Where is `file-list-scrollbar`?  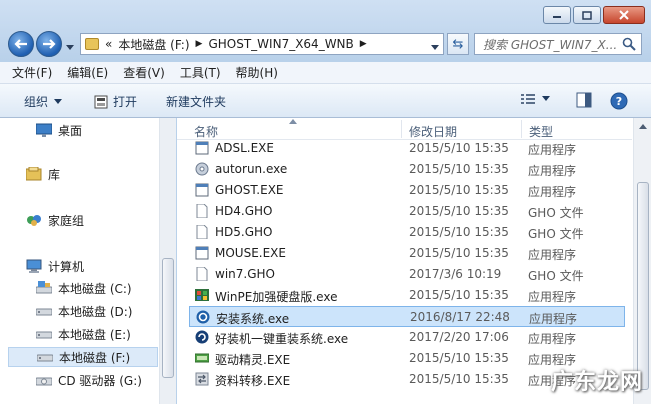
file-list-scrollbar is located at coordinates (642, 261).